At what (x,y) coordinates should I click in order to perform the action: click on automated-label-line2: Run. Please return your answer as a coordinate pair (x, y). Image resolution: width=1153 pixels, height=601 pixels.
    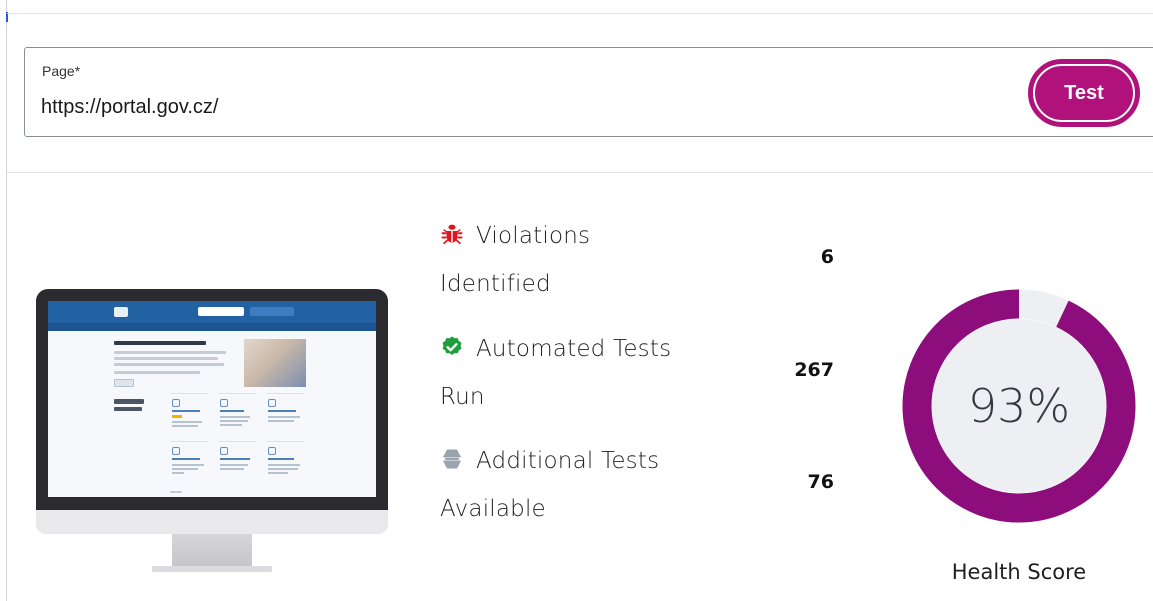
    Looking at the image, I should click on (462, 397).